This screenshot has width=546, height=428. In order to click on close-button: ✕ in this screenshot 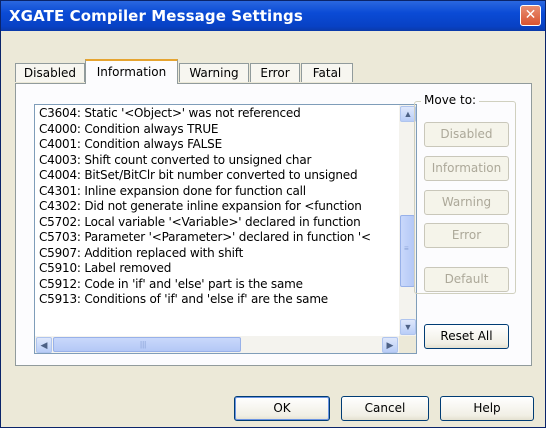, I will do `click(530, 15)`.